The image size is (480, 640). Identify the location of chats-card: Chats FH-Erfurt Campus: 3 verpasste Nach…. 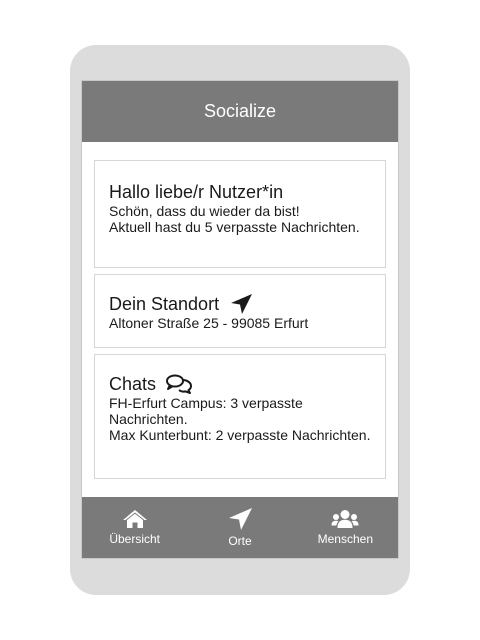
(240, 416).